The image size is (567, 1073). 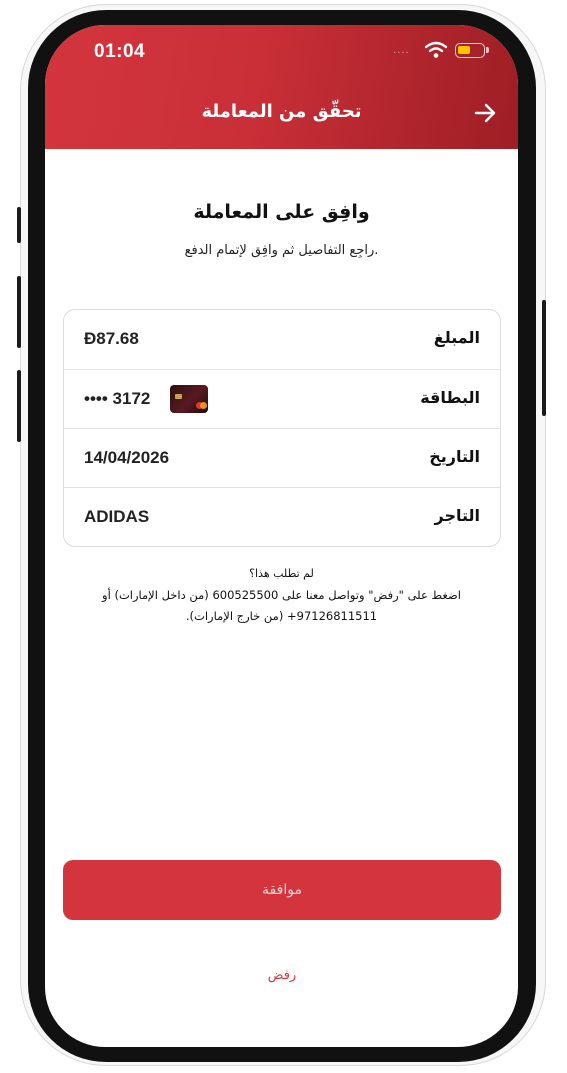 What do you see at coordinates (454, 456) in the screenshot?
I see `date-label: التاريخ` at bounding box center [454, 456].